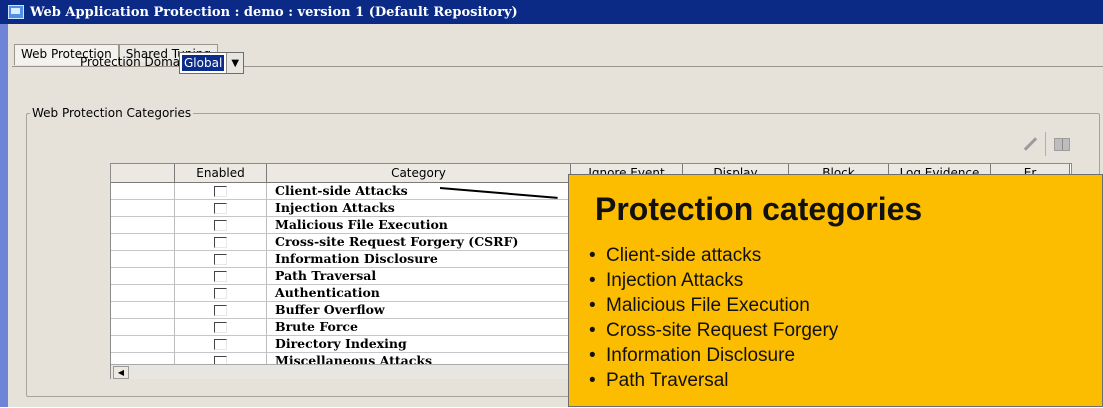  Describe the element at coordinates (713, 280) in the screenshot. I see `callout-item: Injection Attacks` at that location.